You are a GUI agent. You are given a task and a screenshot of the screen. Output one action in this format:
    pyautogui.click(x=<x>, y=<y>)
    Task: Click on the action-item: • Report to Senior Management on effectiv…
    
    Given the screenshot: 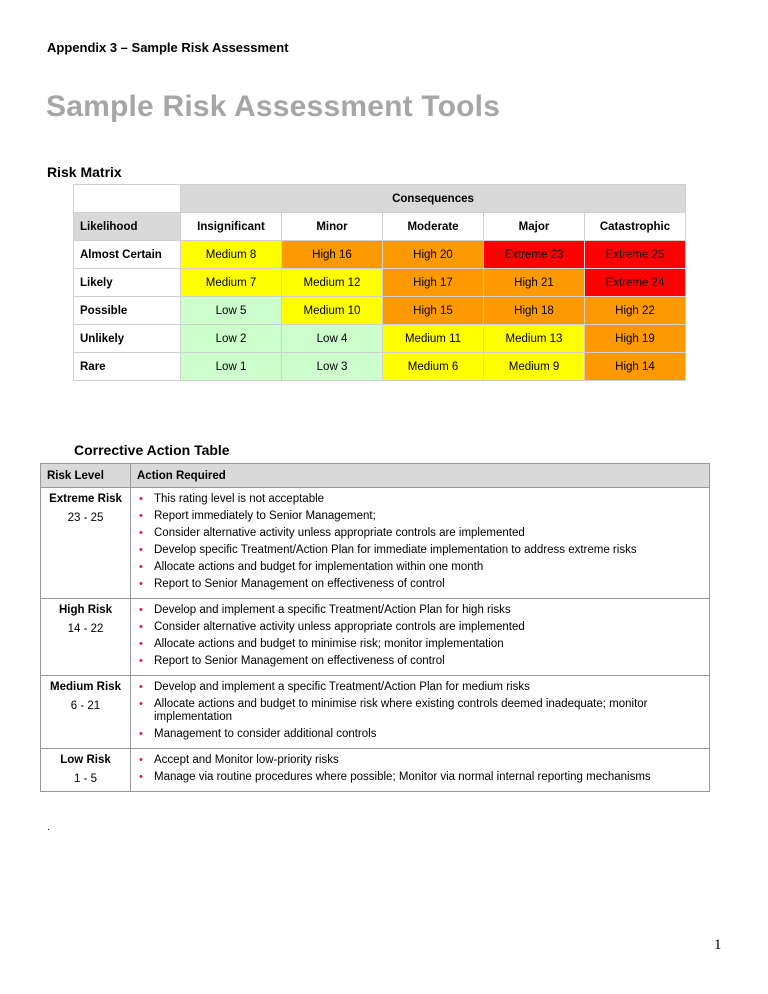 What is the action you would take?
    pyautogui.click(x=420, y=661)
    